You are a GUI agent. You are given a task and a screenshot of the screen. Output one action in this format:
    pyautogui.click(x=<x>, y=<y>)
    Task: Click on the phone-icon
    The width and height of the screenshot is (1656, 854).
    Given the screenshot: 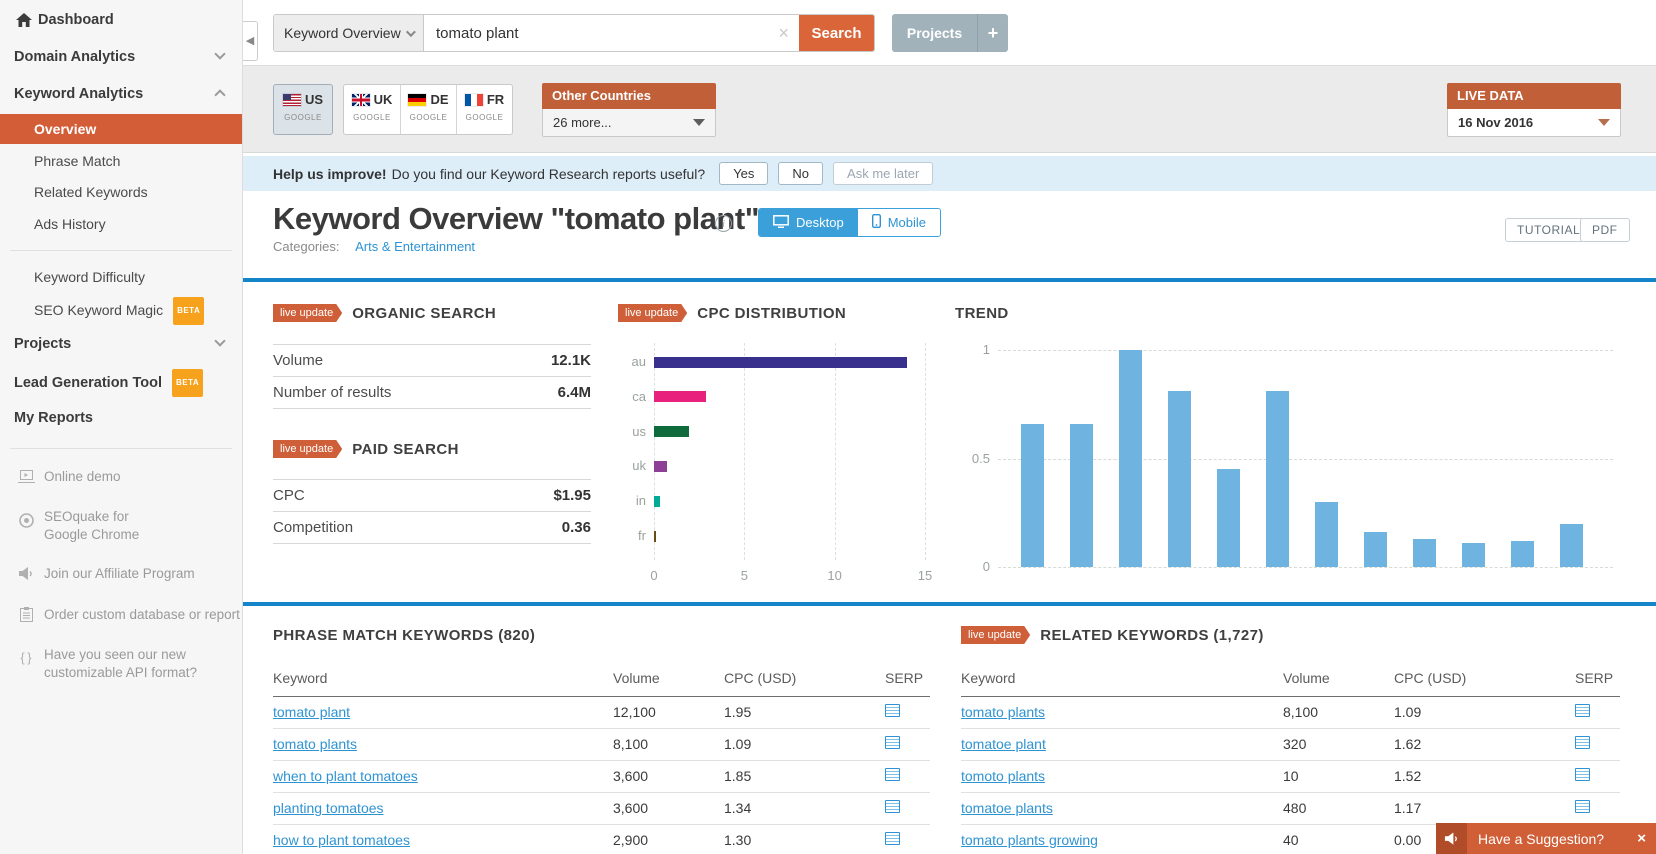 What is the action you would take?
    pyautogui.click(x=876, y=222)
    